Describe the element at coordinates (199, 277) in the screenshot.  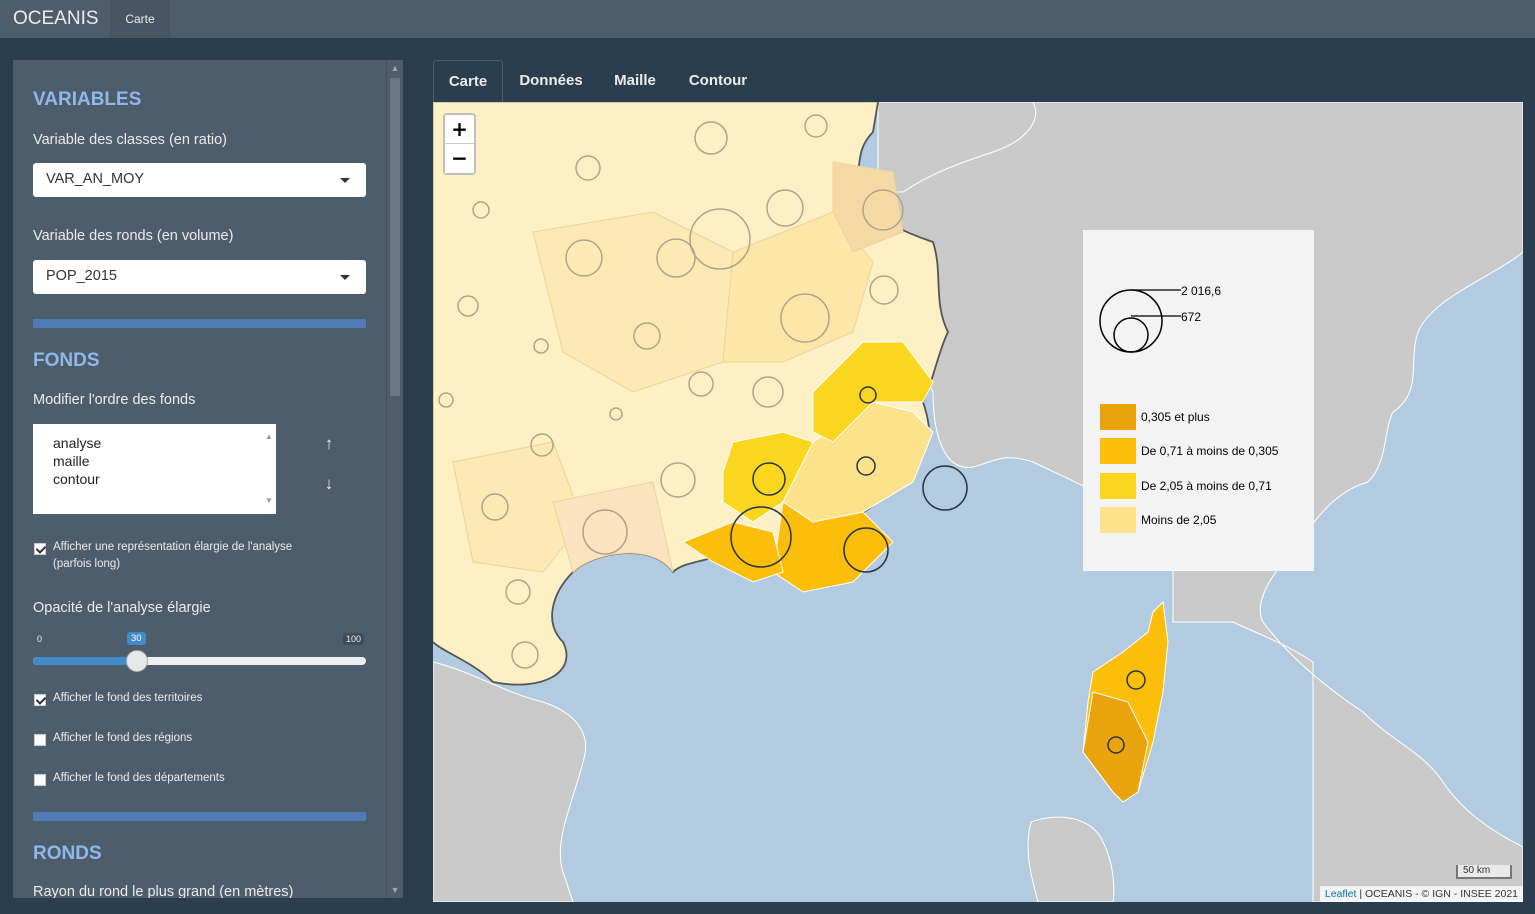
I see `var-ronds-select: POP_2015` at that location.